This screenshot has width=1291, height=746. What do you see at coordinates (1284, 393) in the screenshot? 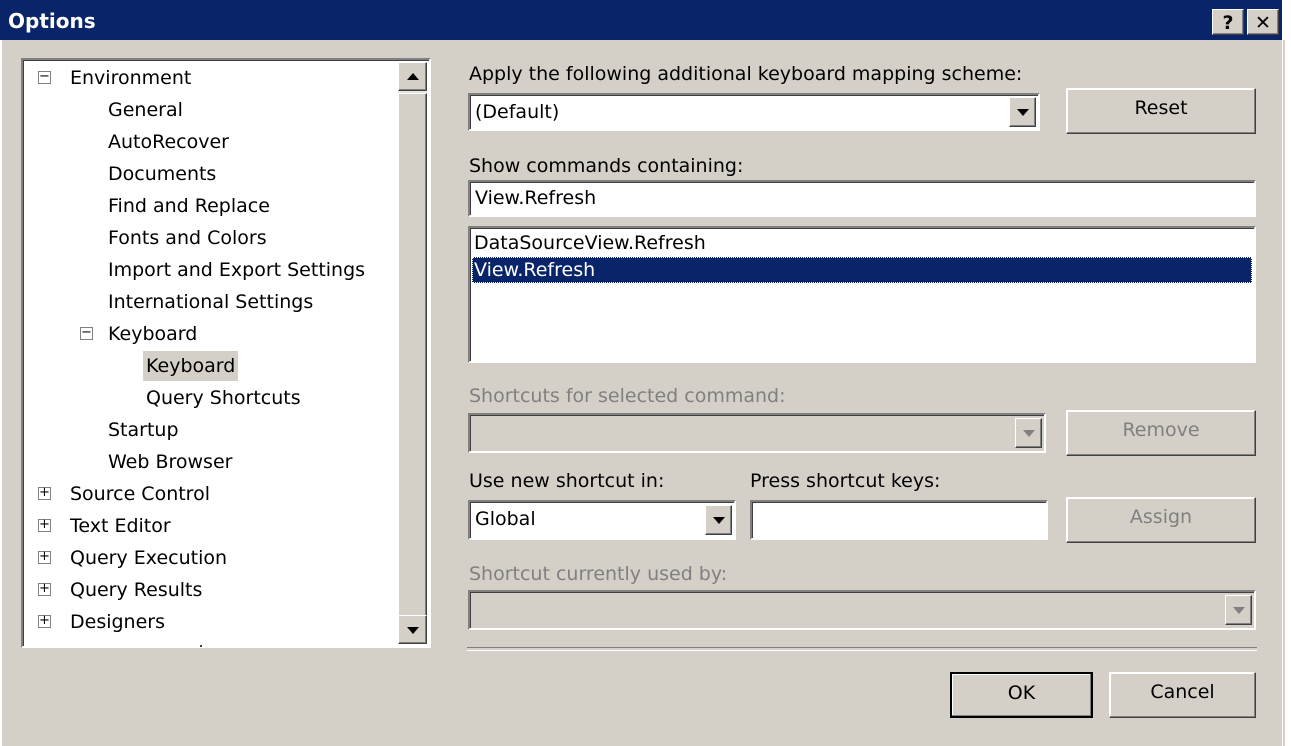
I see `window-edge-line` at bounding box center [1284, 393].